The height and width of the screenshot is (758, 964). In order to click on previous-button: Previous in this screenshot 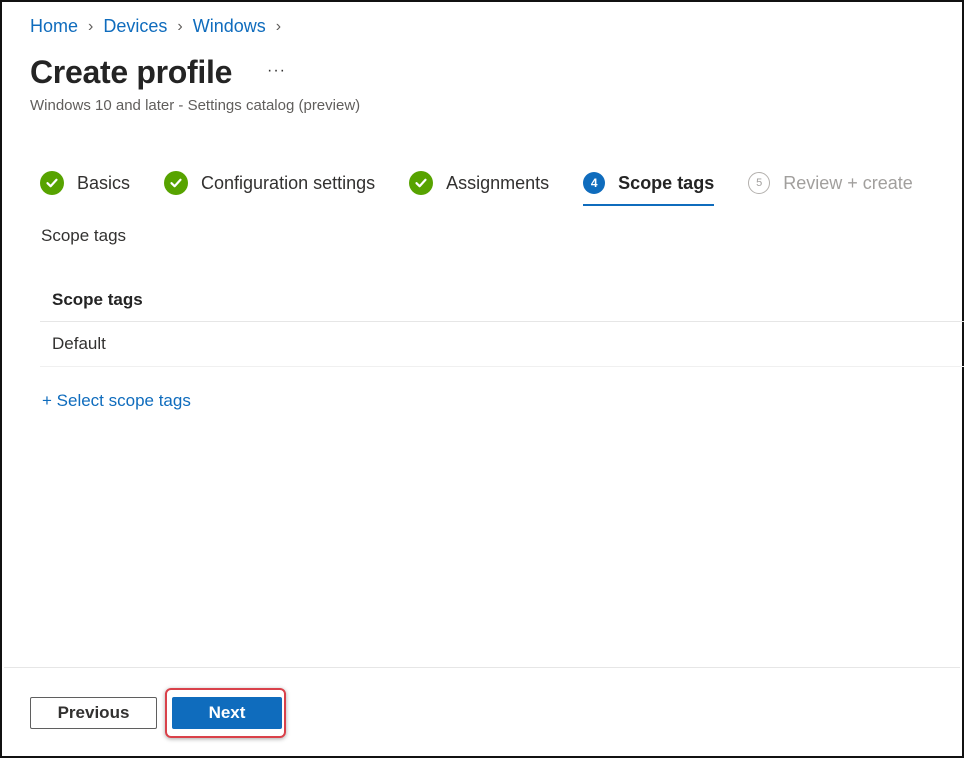, I will do `click(93, 713)`.